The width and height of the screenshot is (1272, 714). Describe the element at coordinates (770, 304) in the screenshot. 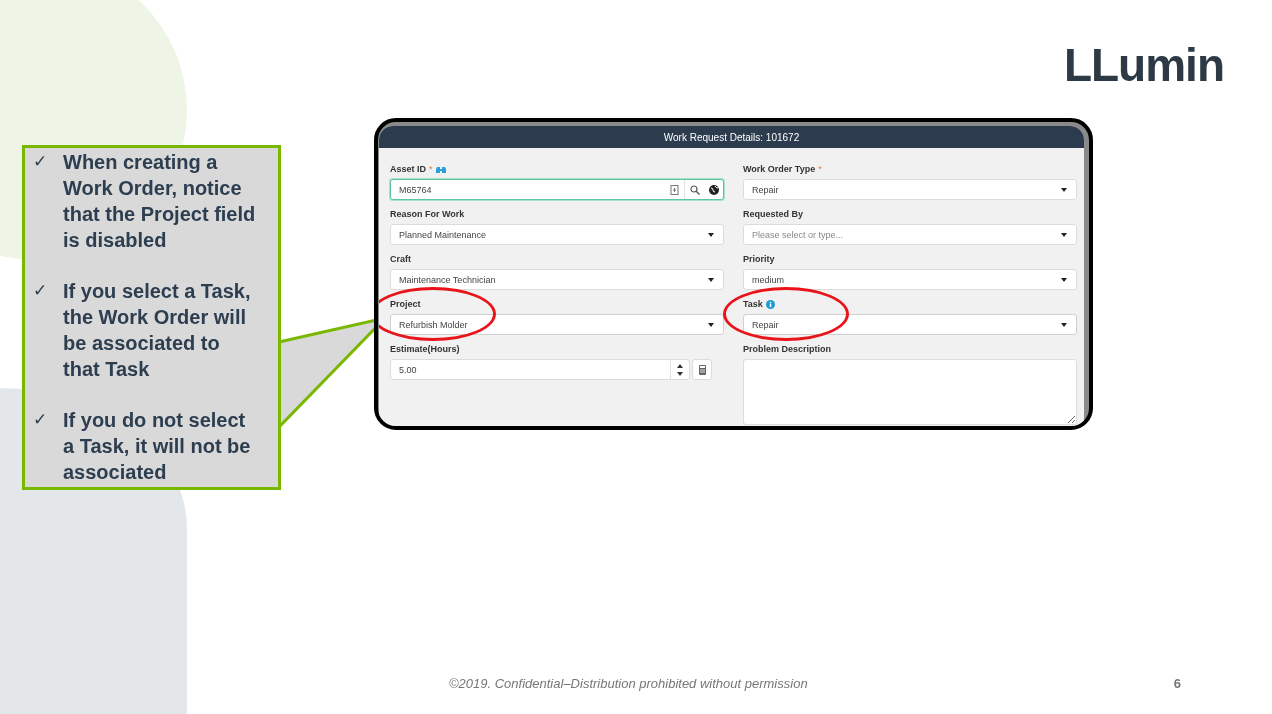

I see `info-icon` at that location.